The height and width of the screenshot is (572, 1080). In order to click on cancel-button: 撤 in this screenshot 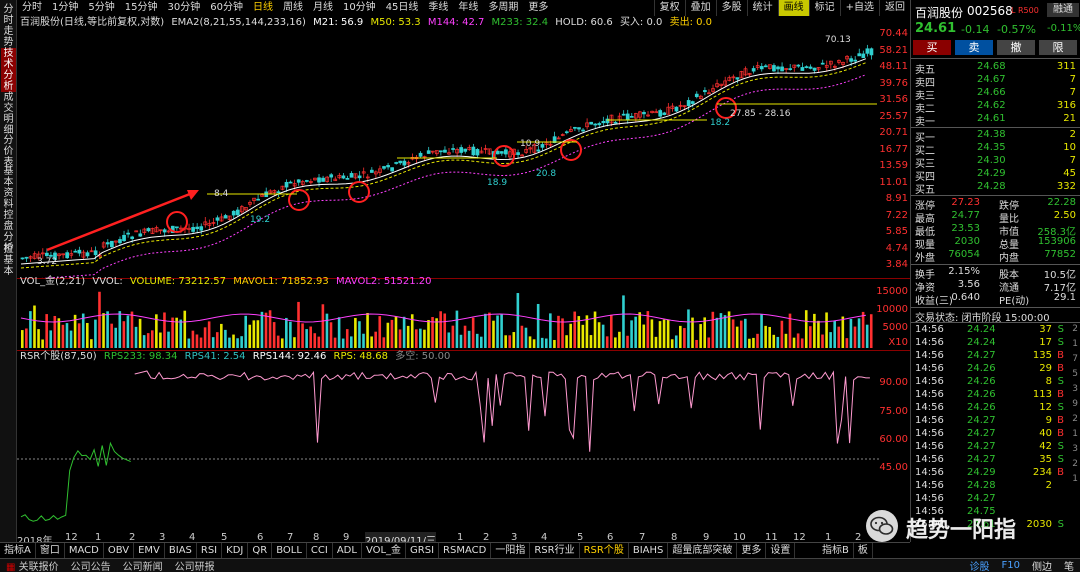, I will do `click(1016, 47)`.